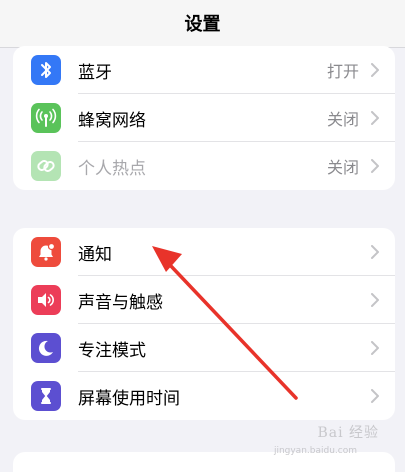 The height and width of the screenshot is (472, 405). Describe the element at coordinates (348, 433) in the screenshot. I see `watermark-logo: Bai 经验` at that location.